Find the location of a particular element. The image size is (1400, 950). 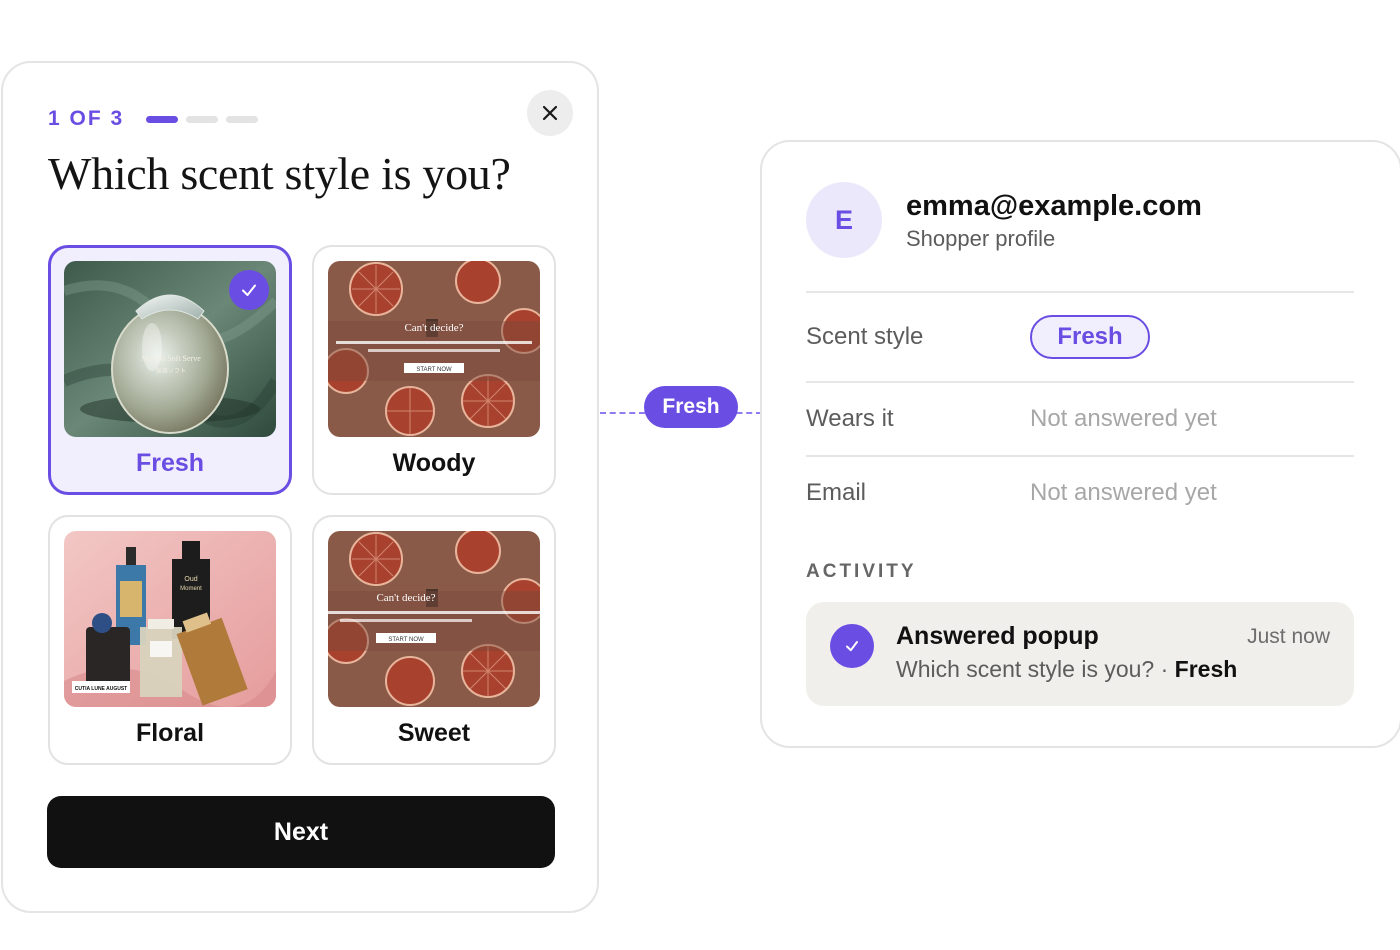

profile-email: emma@example.com is located at coordinates (1054, 206).